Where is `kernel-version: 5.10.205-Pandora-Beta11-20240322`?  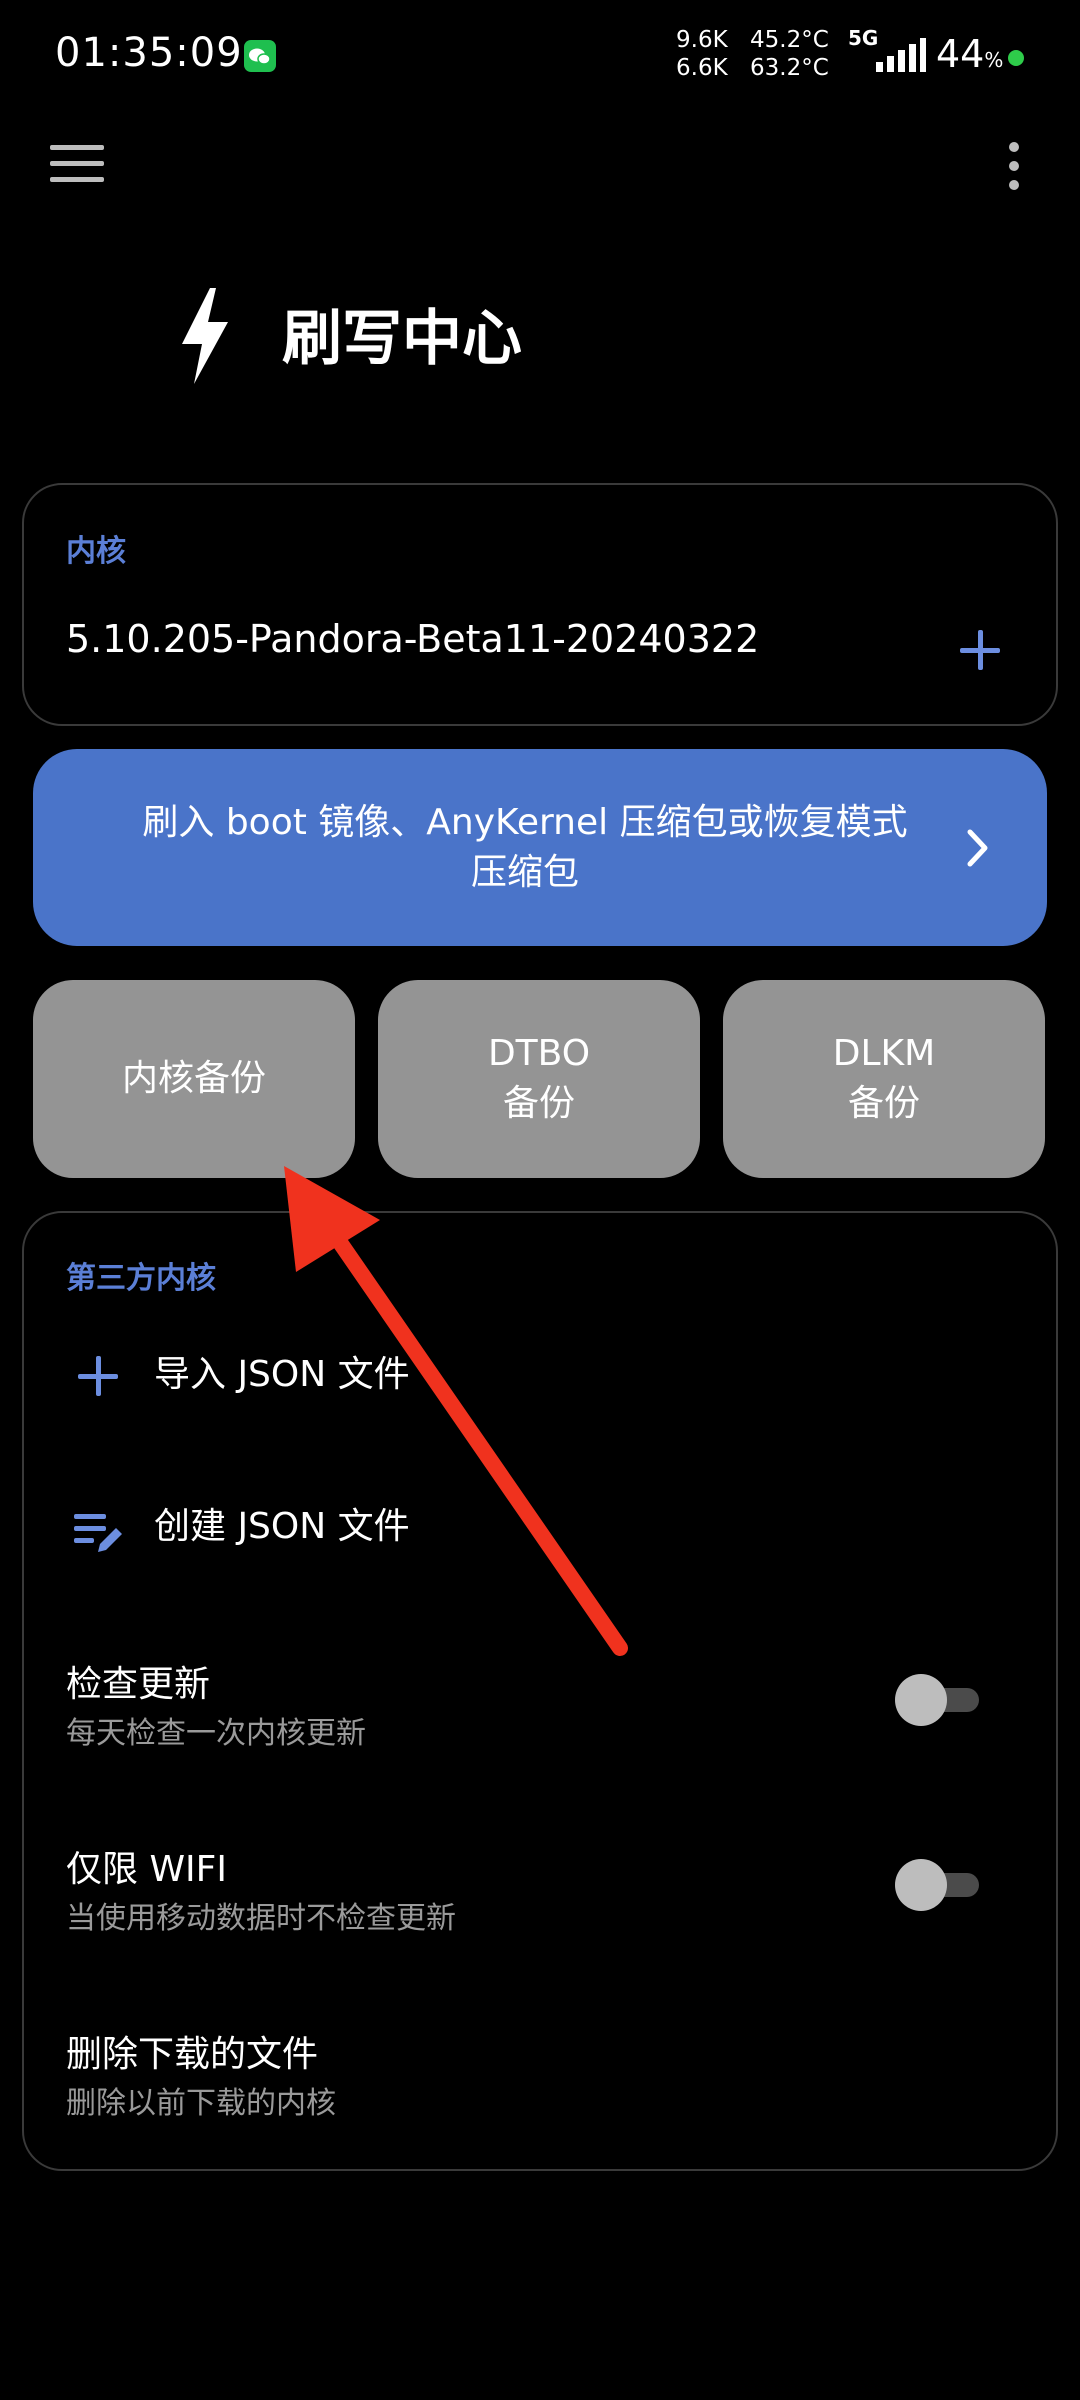 kernel-version: 5.10.205-Pandora-Beta11-20240322 is located at coordinates (413, 639).